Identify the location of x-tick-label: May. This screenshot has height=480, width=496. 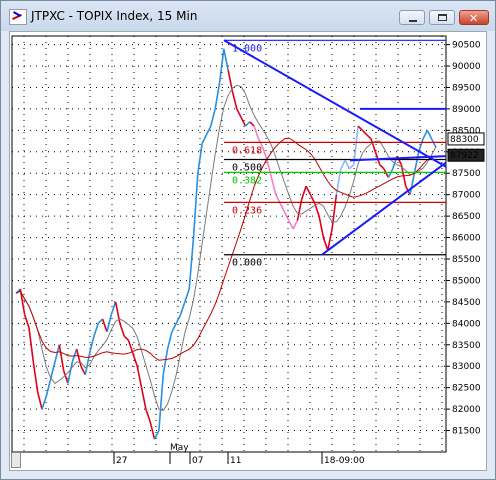
(179, 448).